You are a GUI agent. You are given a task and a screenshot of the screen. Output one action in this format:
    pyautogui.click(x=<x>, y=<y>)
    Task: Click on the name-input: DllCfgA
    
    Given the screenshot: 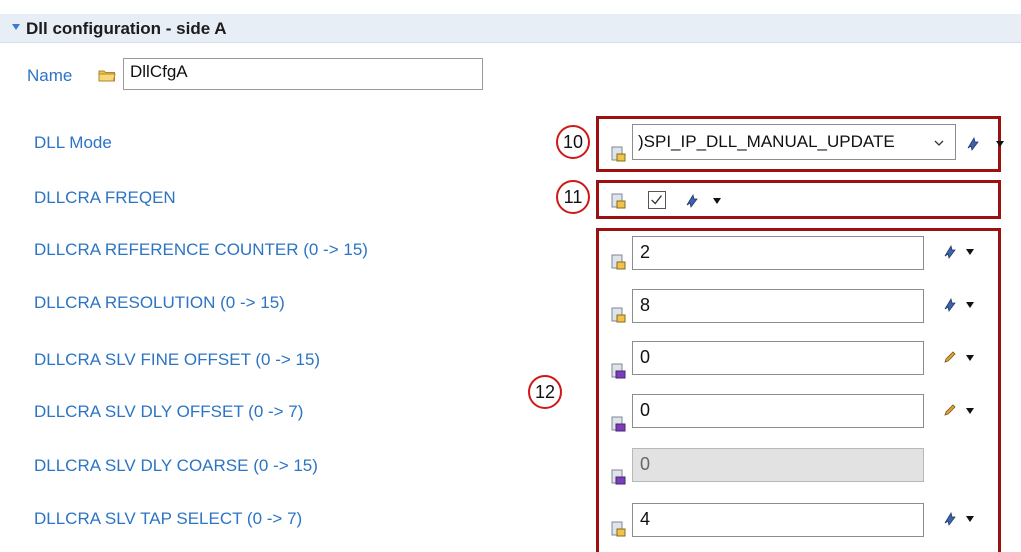 What is the action you would take?
    pyautogui.click(x=303, y=74)
    